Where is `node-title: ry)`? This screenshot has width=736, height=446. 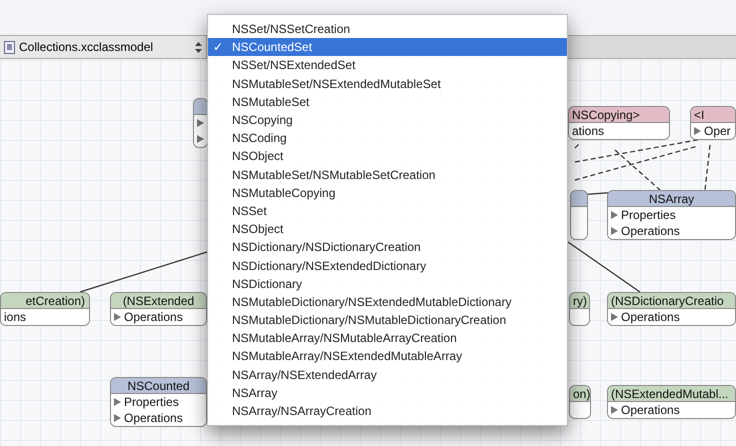
node-title: ry) is located at coordinates (580, 300).